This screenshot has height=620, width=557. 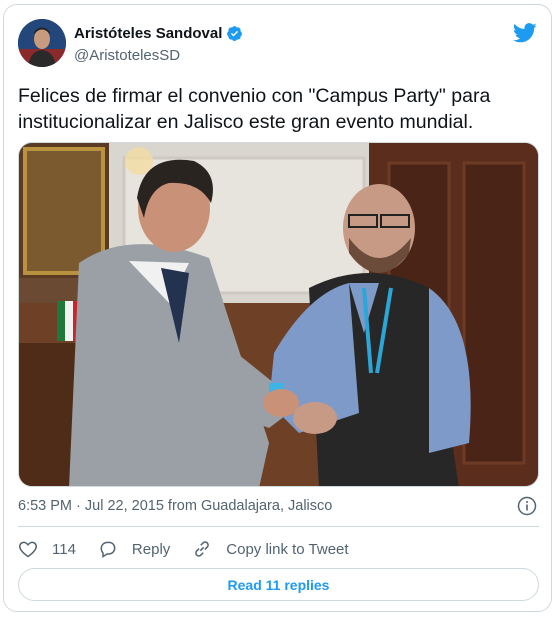 What do you see at coordinates (278, 526) in the screenshot?
I see `divider` at bounding box center [278, 526].